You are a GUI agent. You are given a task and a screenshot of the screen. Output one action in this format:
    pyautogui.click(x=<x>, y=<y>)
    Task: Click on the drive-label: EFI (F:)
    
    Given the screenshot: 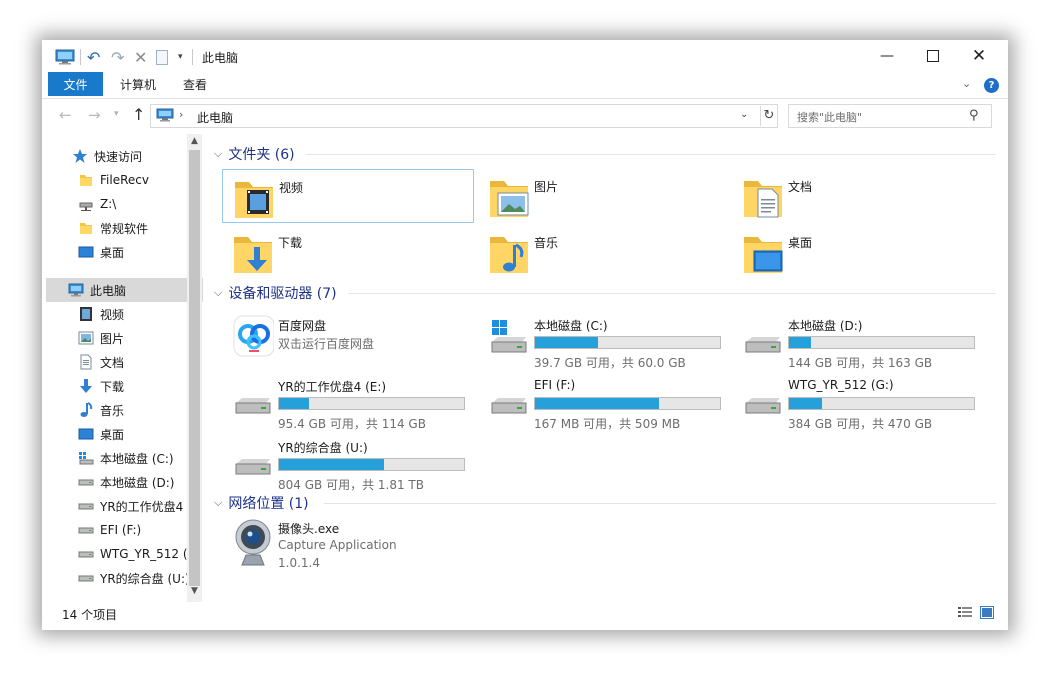 What is the action you would take?
    pyautogui.click(x=555, y=385)
    